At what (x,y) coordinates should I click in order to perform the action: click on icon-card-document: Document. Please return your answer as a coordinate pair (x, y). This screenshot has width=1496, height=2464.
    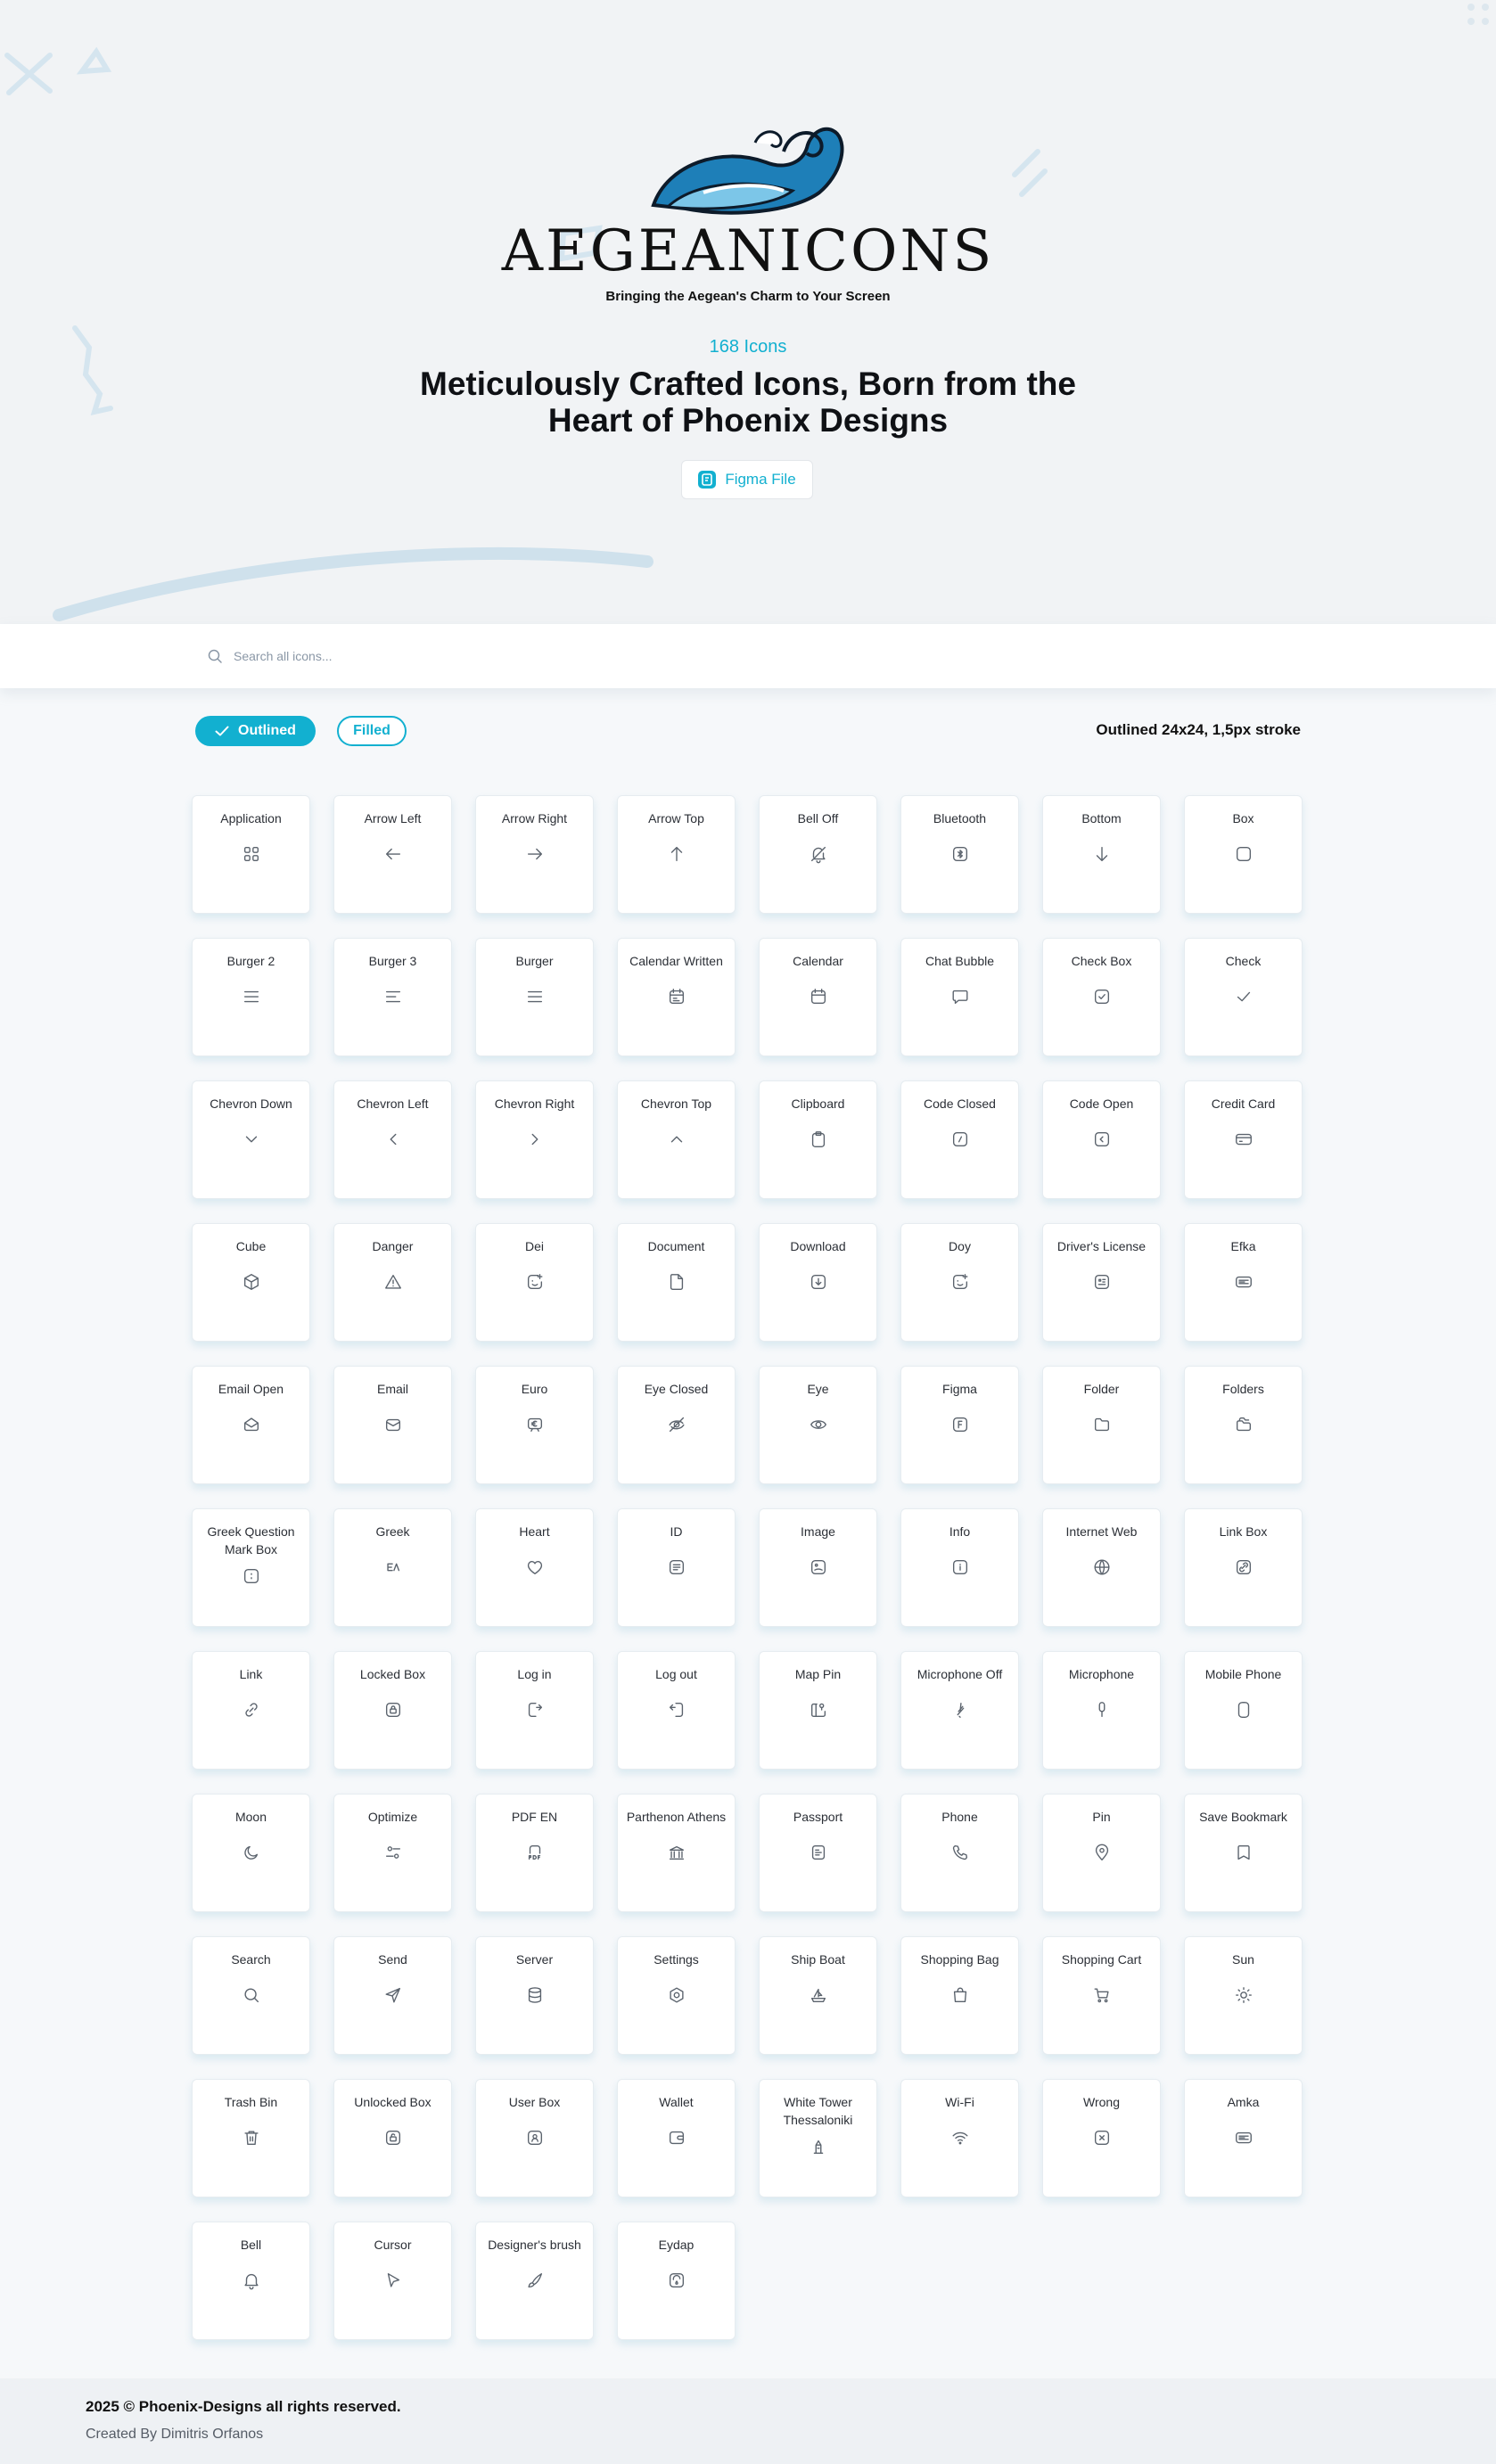
    Looking at the image, I should click on (676, 1282).